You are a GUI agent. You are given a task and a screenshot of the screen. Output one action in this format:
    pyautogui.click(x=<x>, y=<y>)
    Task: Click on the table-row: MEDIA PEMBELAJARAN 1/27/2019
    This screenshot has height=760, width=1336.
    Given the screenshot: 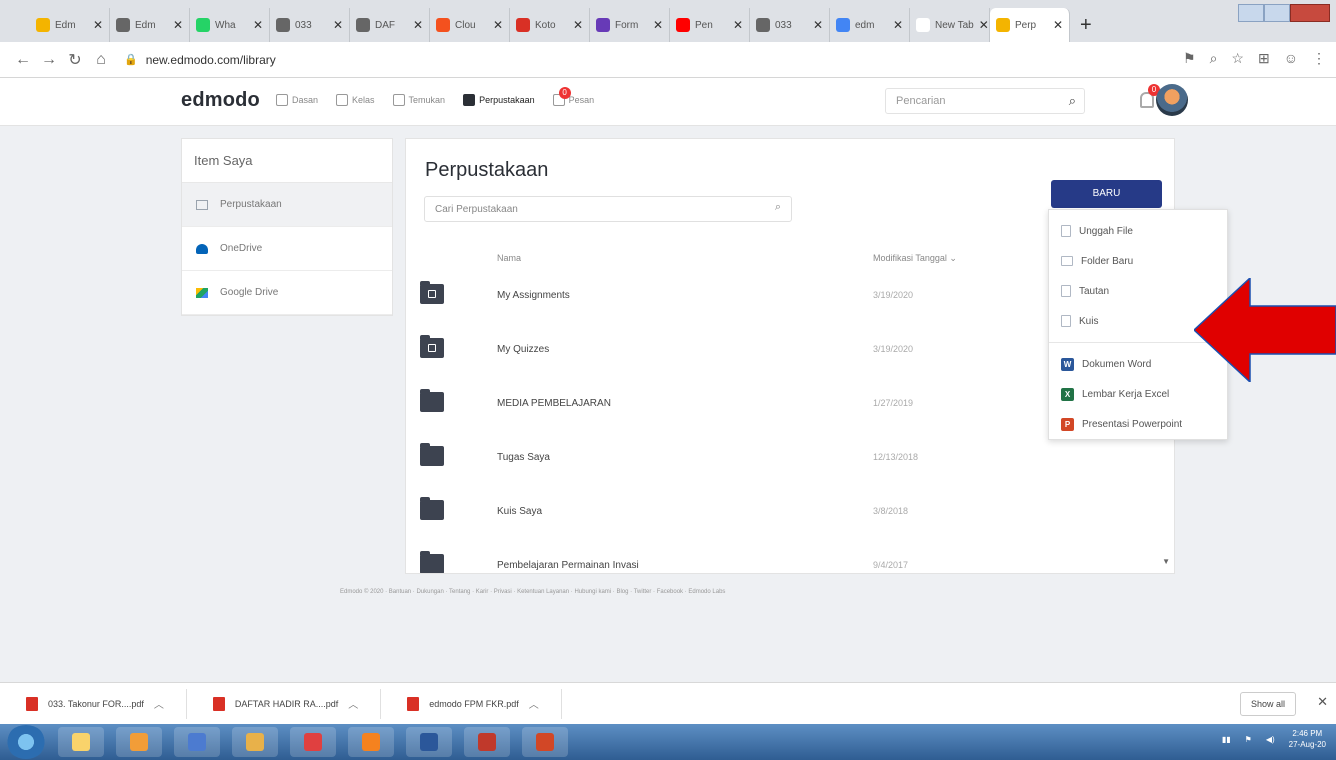 What is the action you would take?
    pyautogui.click(x=782, y=406)
    